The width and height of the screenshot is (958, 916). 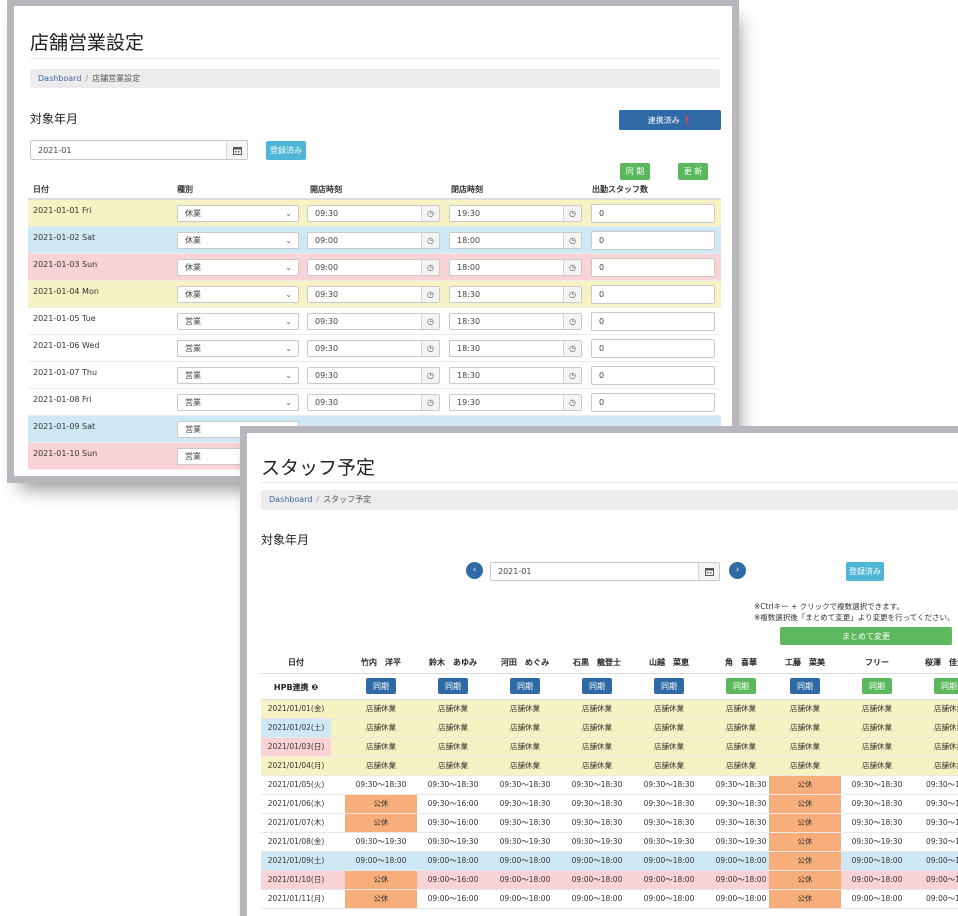 What do you see at coordinates (670, 120) in the screenshot?
I see `sync-status-button: 連携済み ❗` at bounding box center [670, 120].